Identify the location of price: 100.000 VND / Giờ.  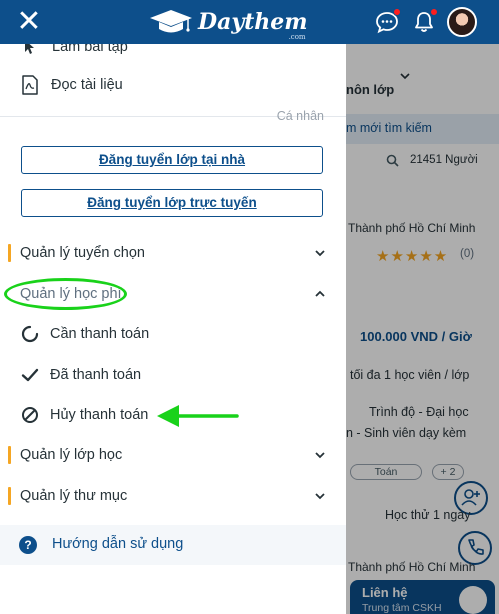
(416, 336).